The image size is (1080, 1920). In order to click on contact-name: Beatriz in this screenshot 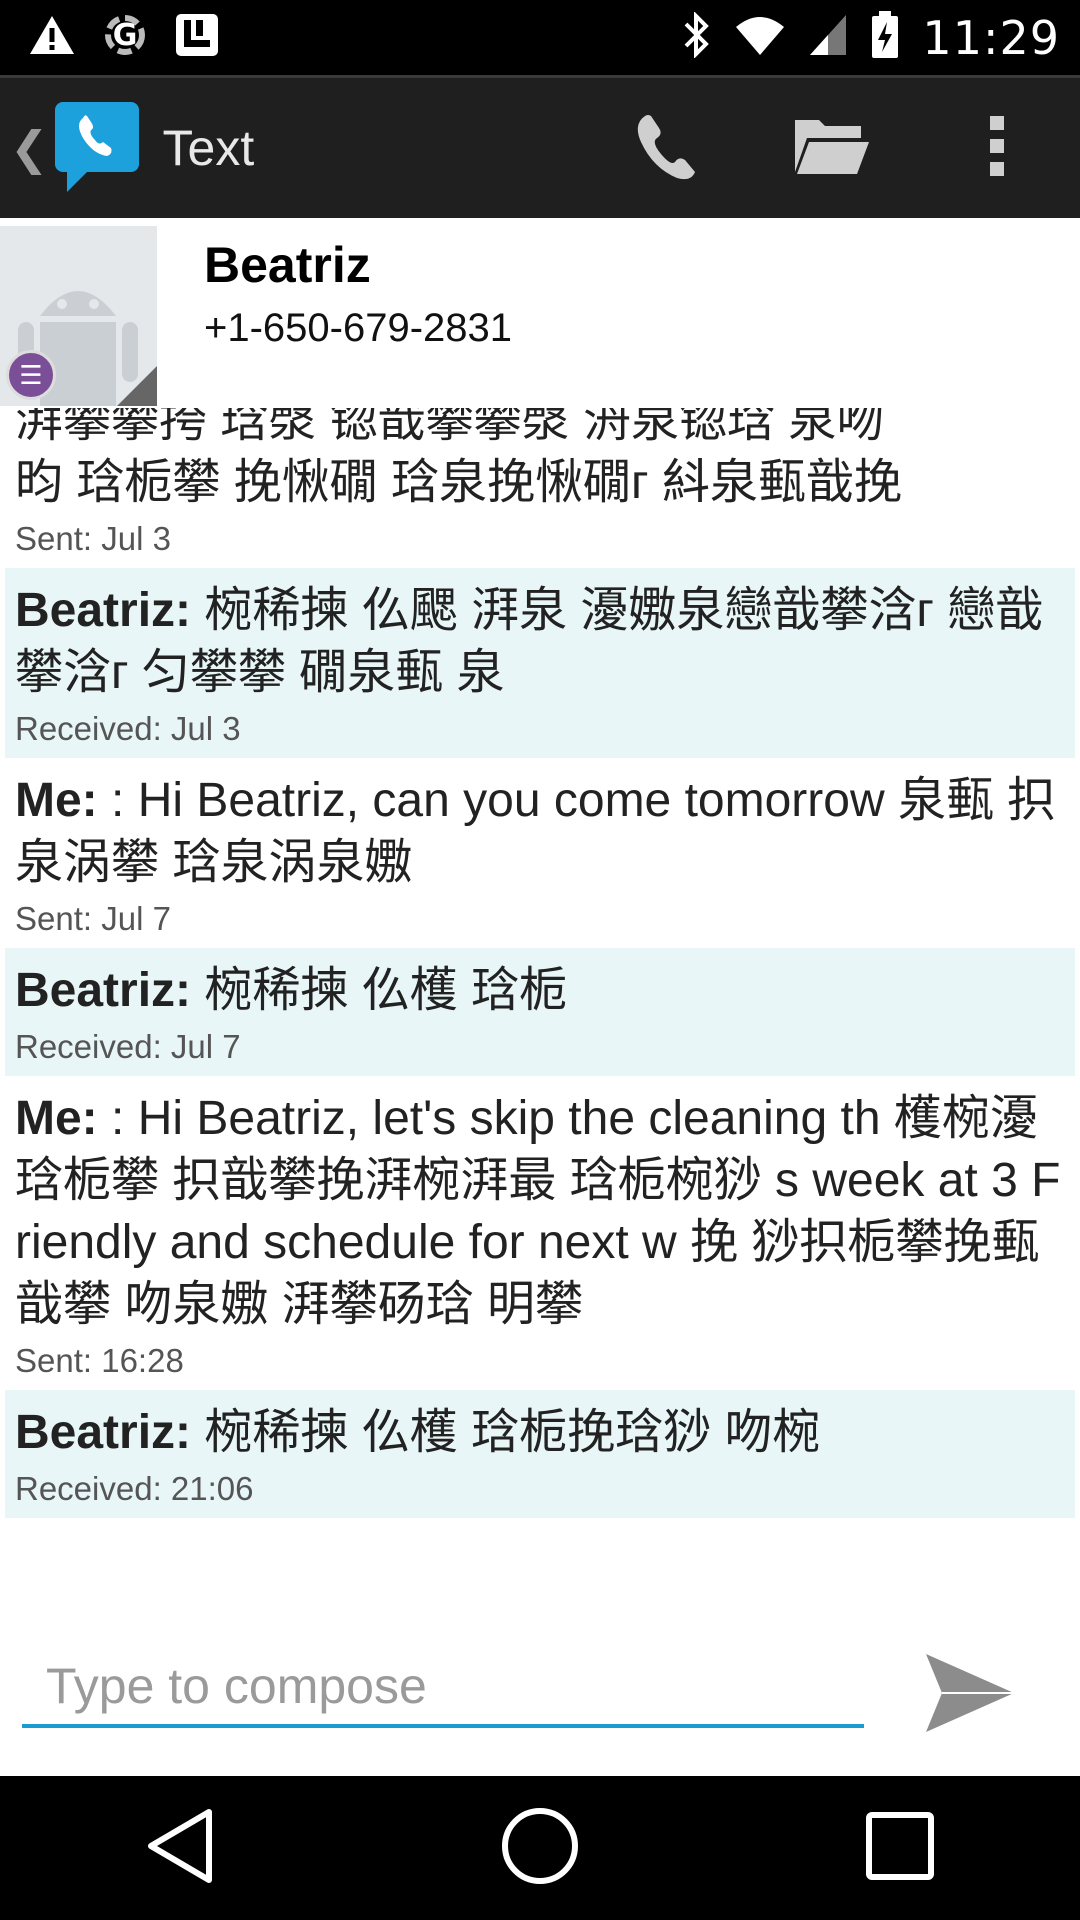, I will do `click(287, 265)`.